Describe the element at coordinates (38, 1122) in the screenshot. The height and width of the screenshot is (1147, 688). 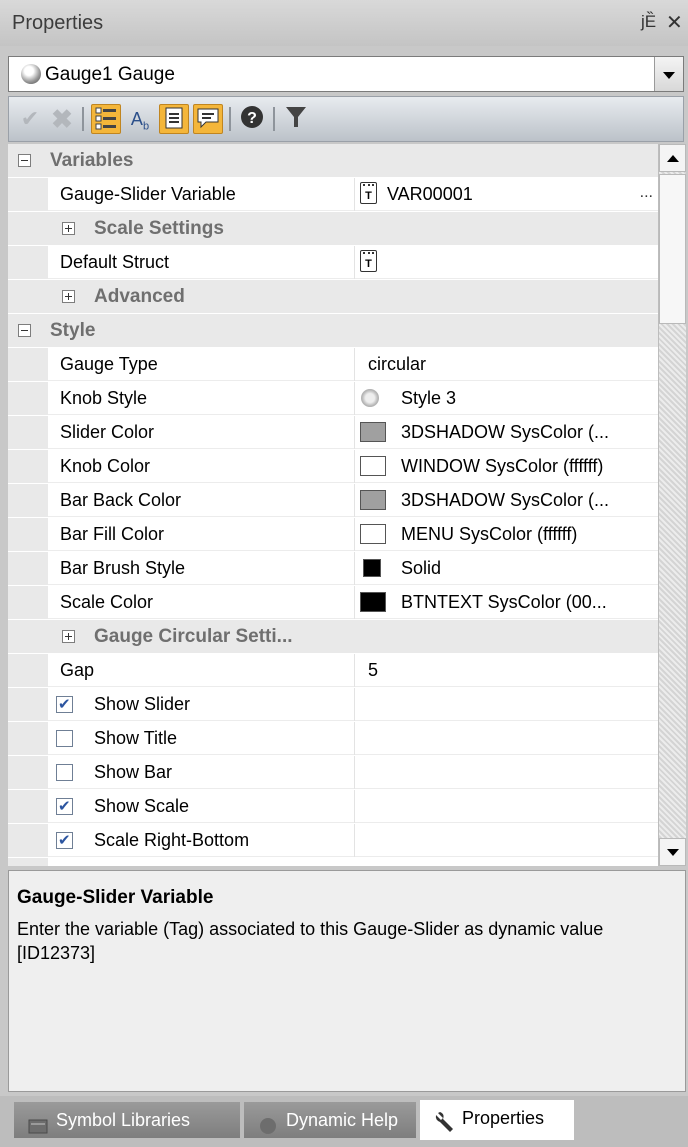
I see `library-icon` at that location.